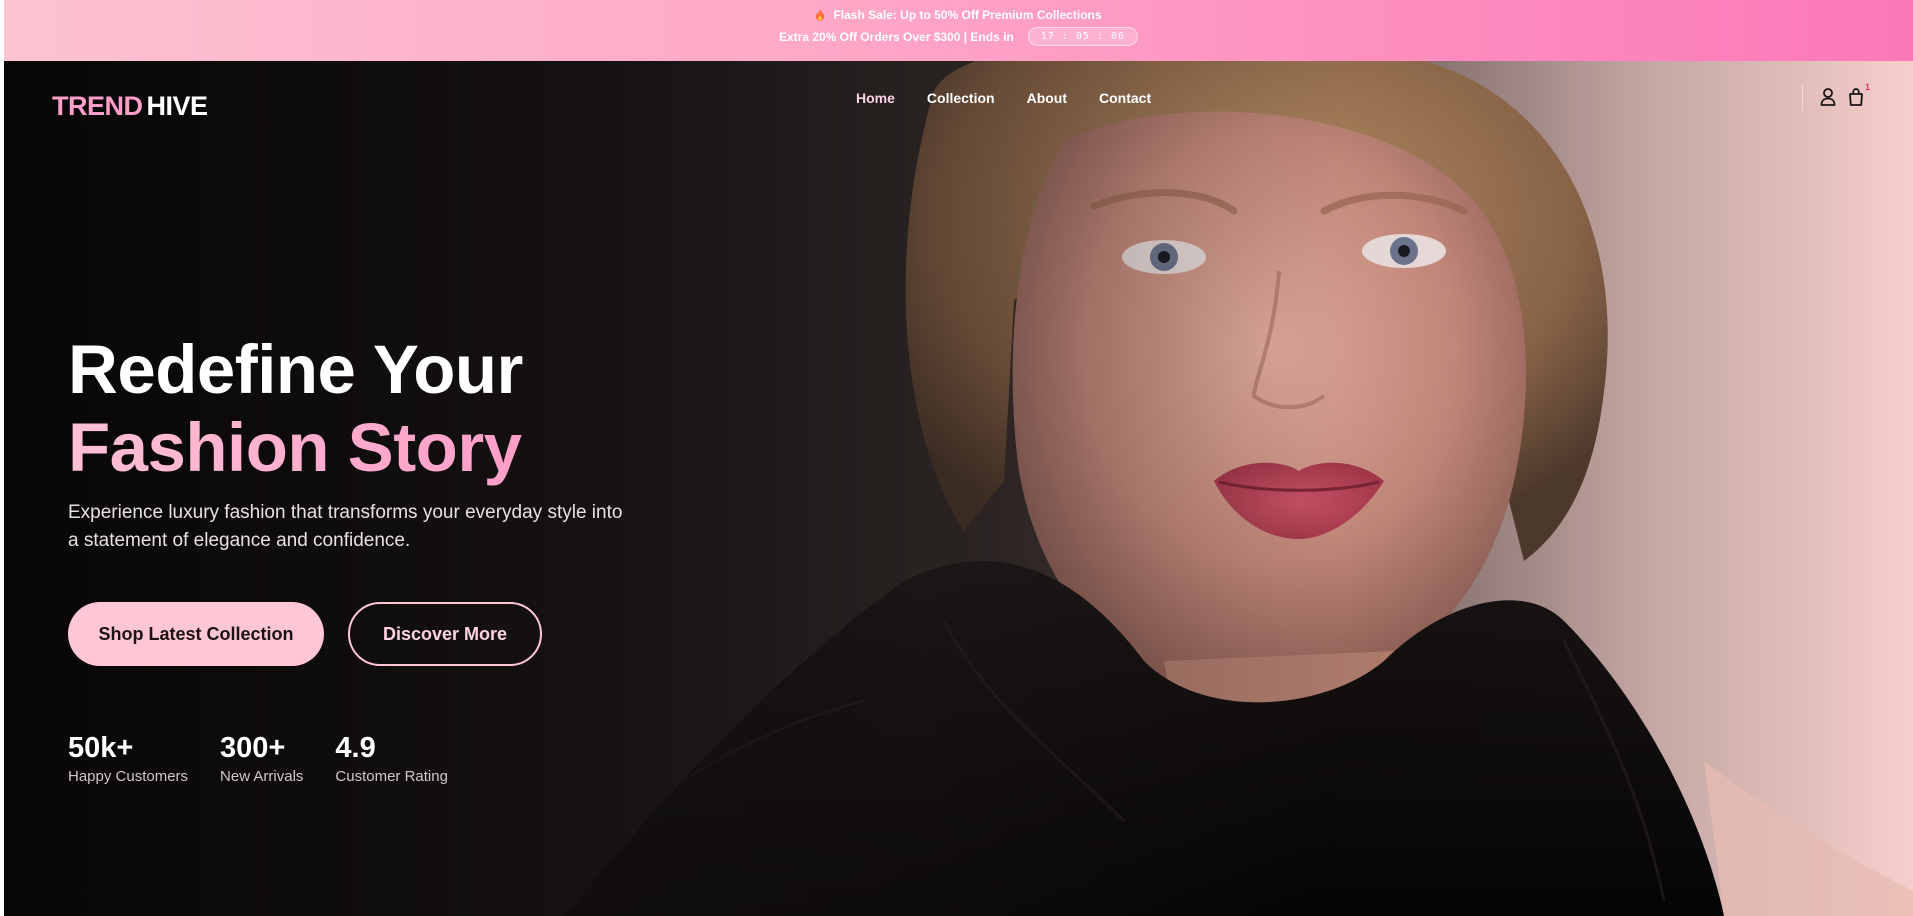  I want to click on nav-collection: Collection, so click(961, 98).